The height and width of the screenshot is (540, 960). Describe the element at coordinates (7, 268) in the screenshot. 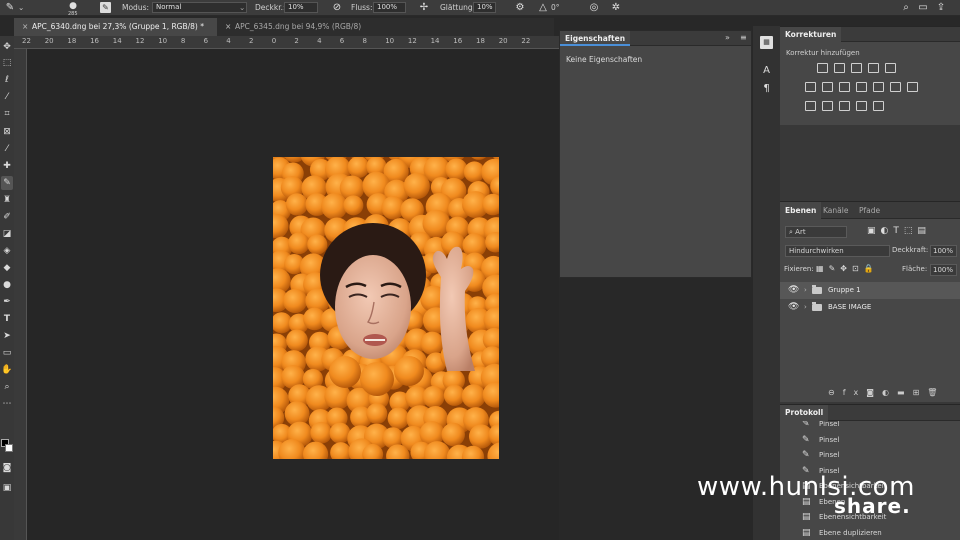

I see `blur-tool-icon: ◆` at that location.